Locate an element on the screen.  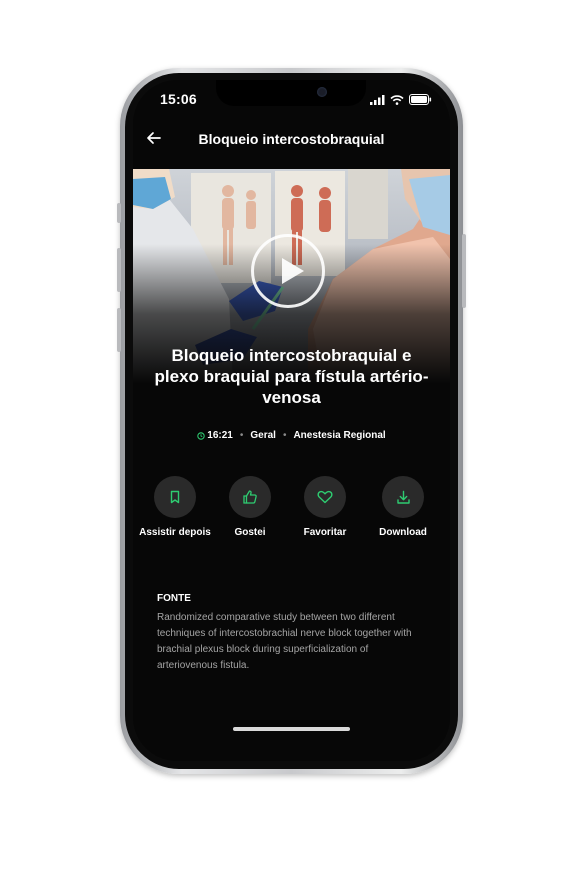
page-title: Bloqueio intercostobraquial is located at coordinates (291, 139).